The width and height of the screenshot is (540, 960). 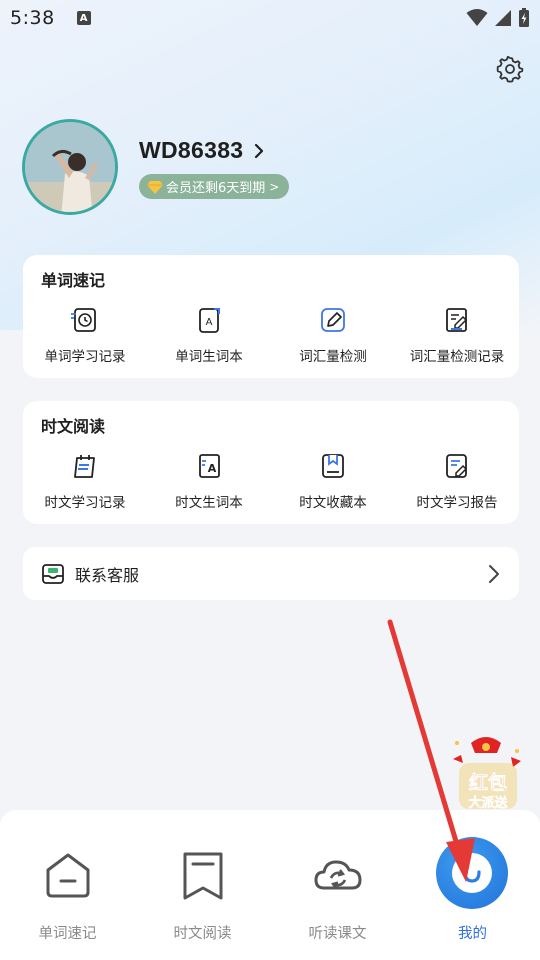 I want to click on word-study-record-label: 单词学习记录, so click(x=85, y=357).